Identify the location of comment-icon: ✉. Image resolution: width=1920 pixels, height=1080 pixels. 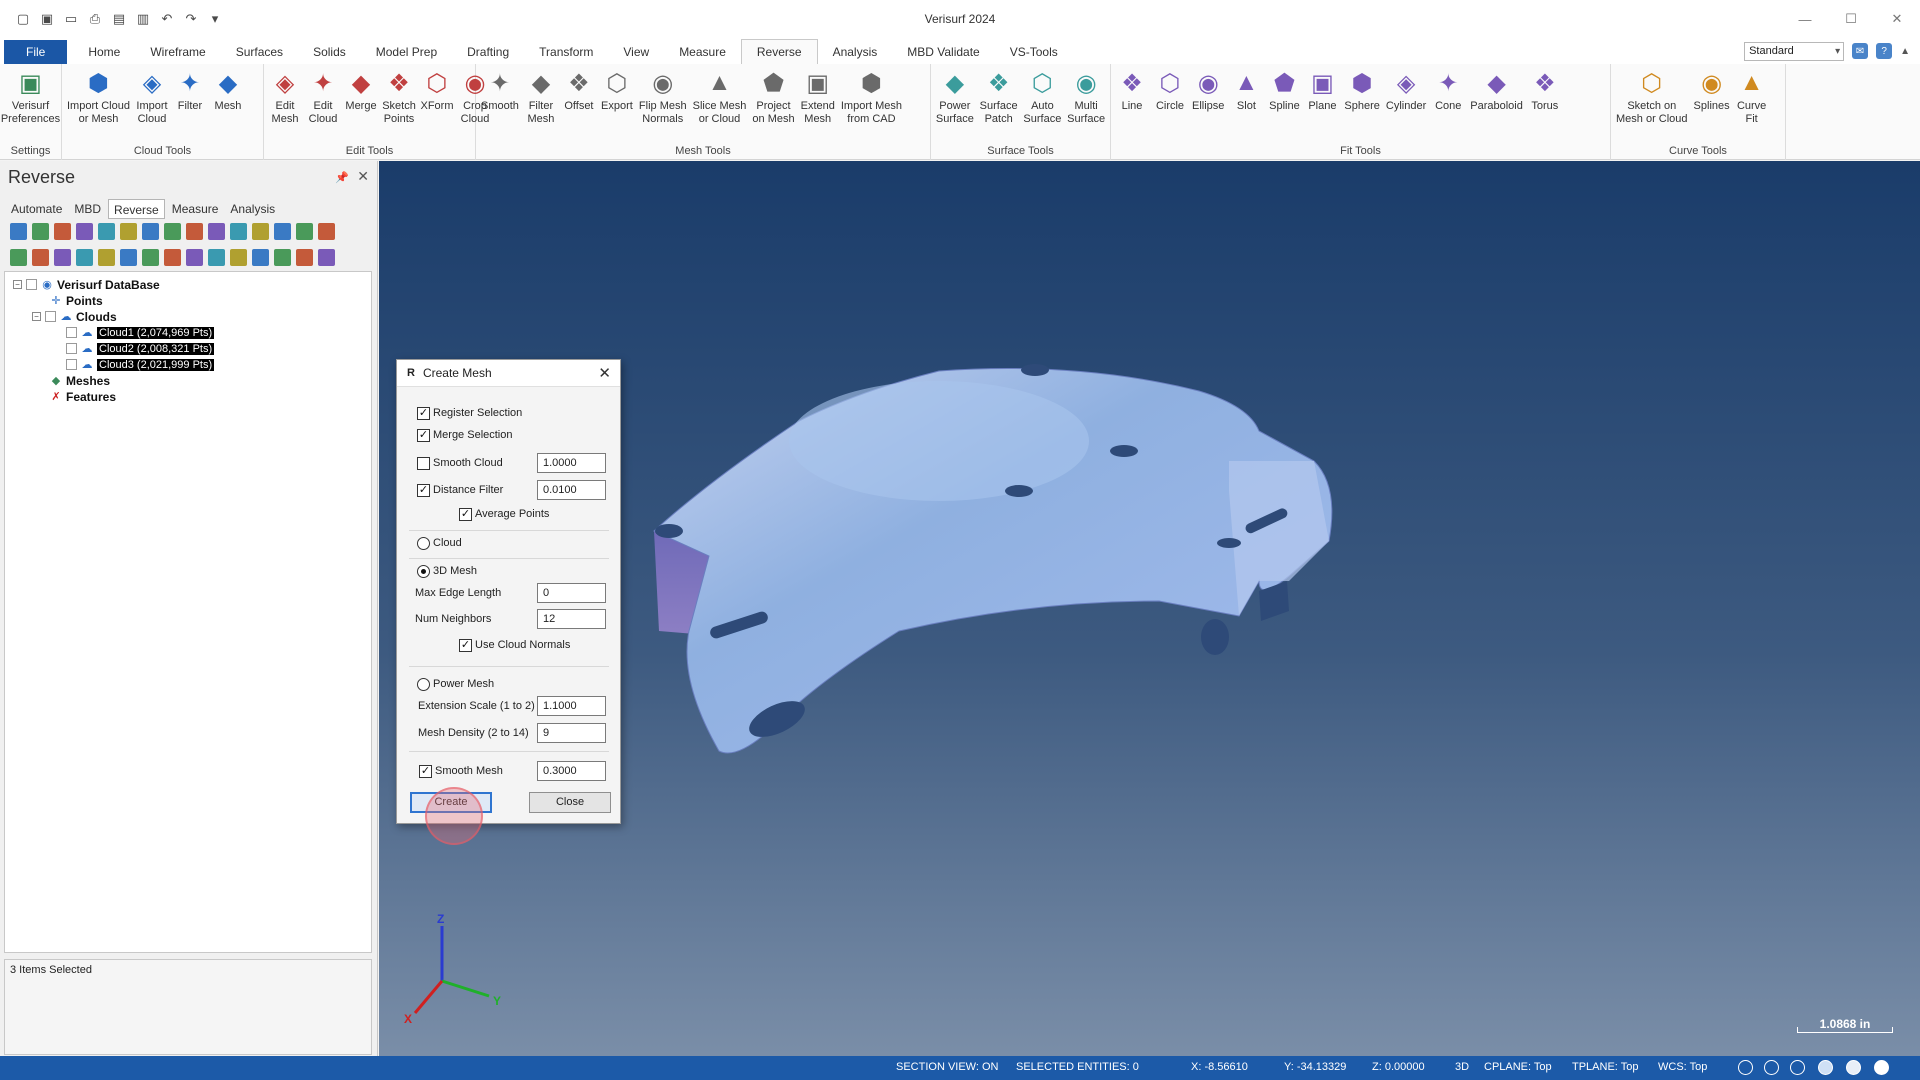
(1860, 51).